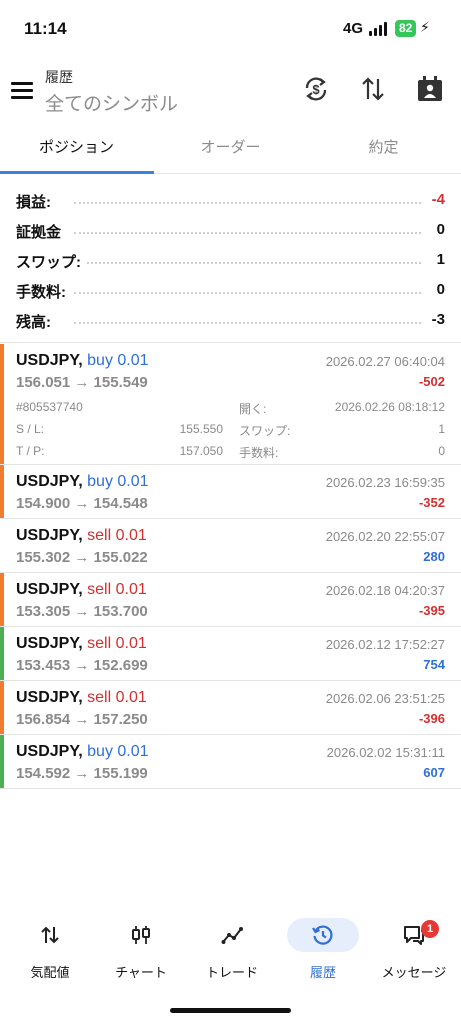 This screenshot has width=461, height=1024. Describe the element at coordinates (385, 698) in the screenshot. I see `trade-close-time: 2026.02.06 23:51:25` at that location.